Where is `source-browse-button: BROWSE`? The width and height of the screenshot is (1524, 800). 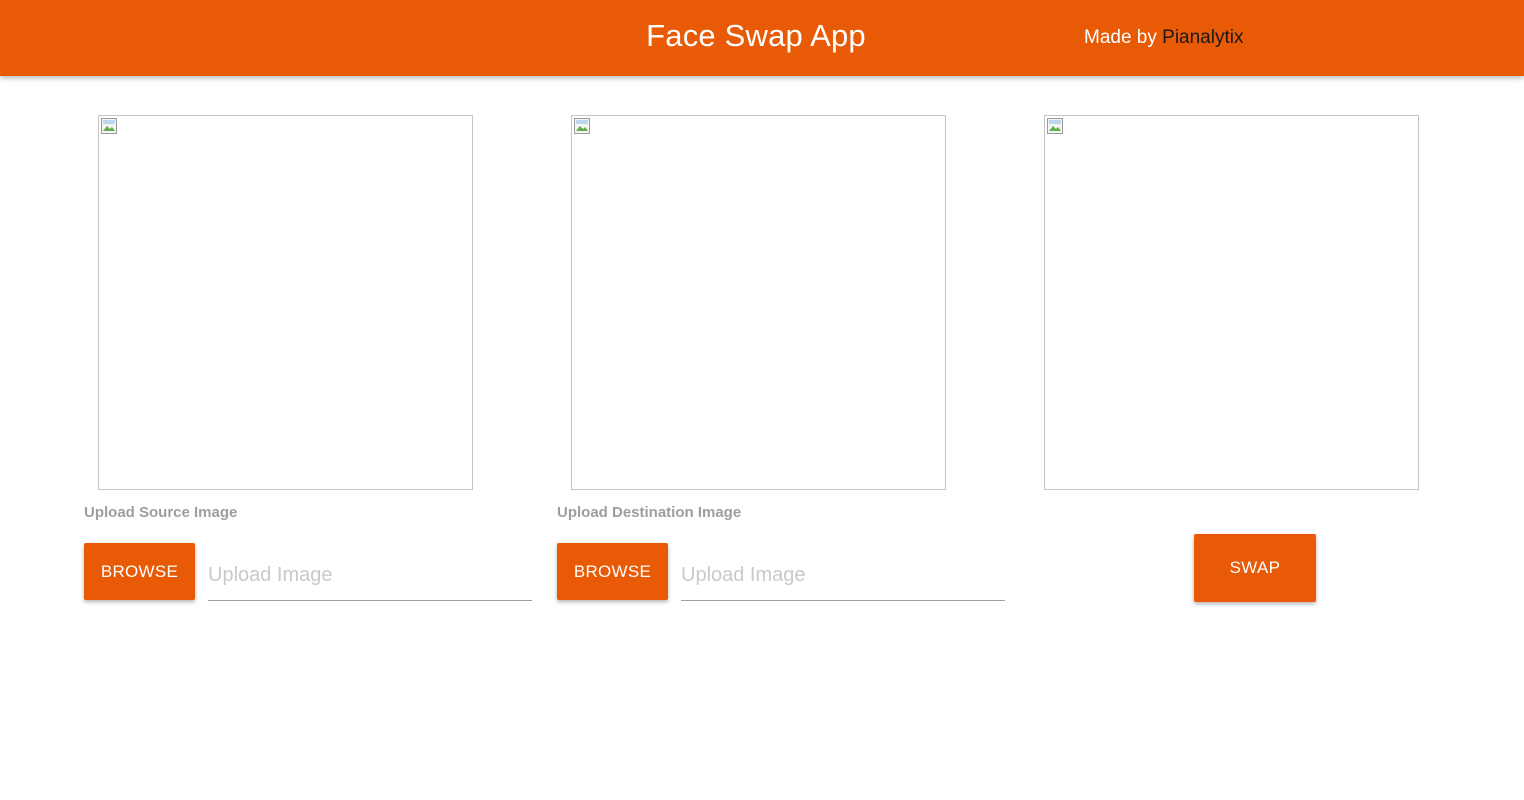
source-browse-button: BROWSE is located at coordinates (139, 571).